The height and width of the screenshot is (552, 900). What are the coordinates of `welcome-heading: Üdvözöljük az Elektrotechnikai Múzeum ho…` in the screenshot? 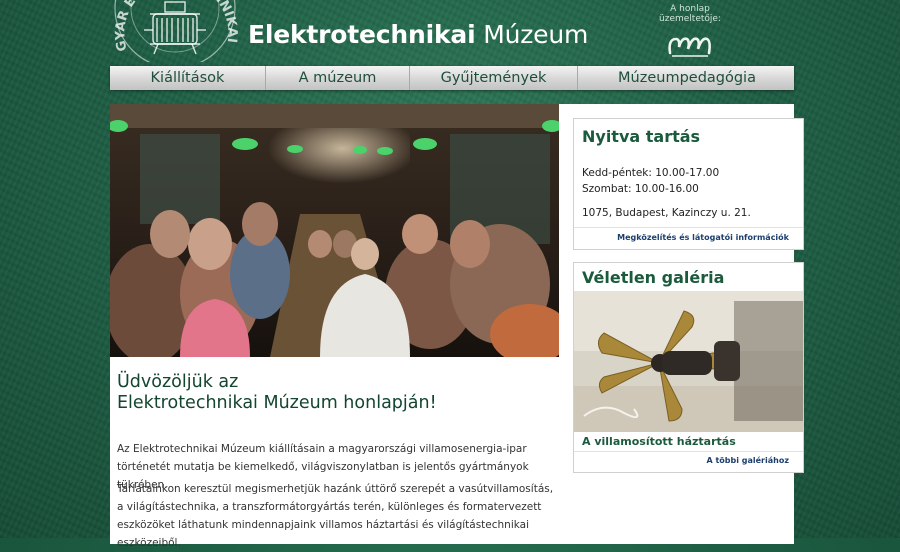 It's located at (332, 393).